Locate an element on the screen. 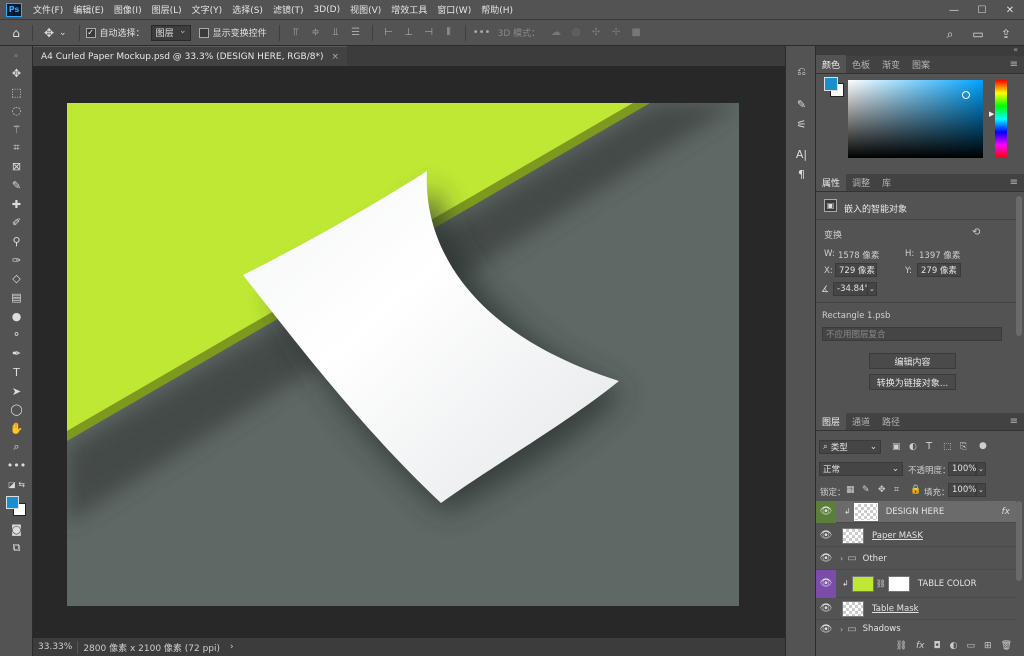 The height and width of the screenshot is (656, 1024). hand-tool-icon: ✋ is located at coordinates (16, 428).